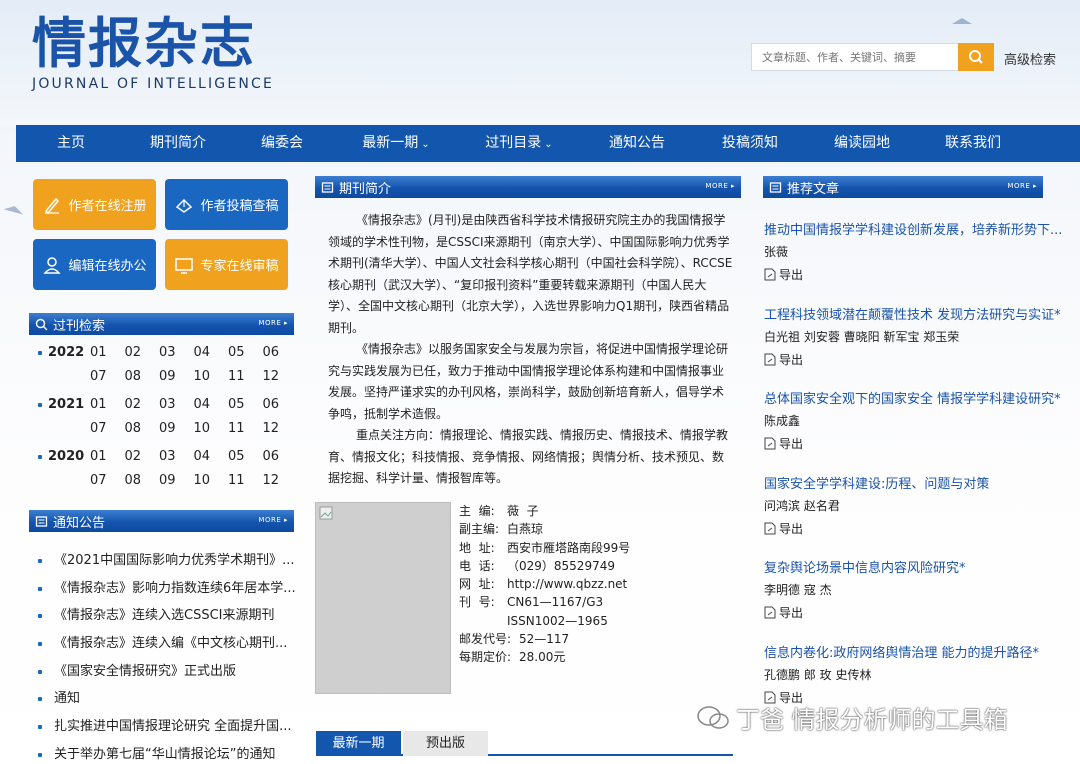 This screenshot has height=764, width=1080. I want to click on pen-icon, so click(52, 205).